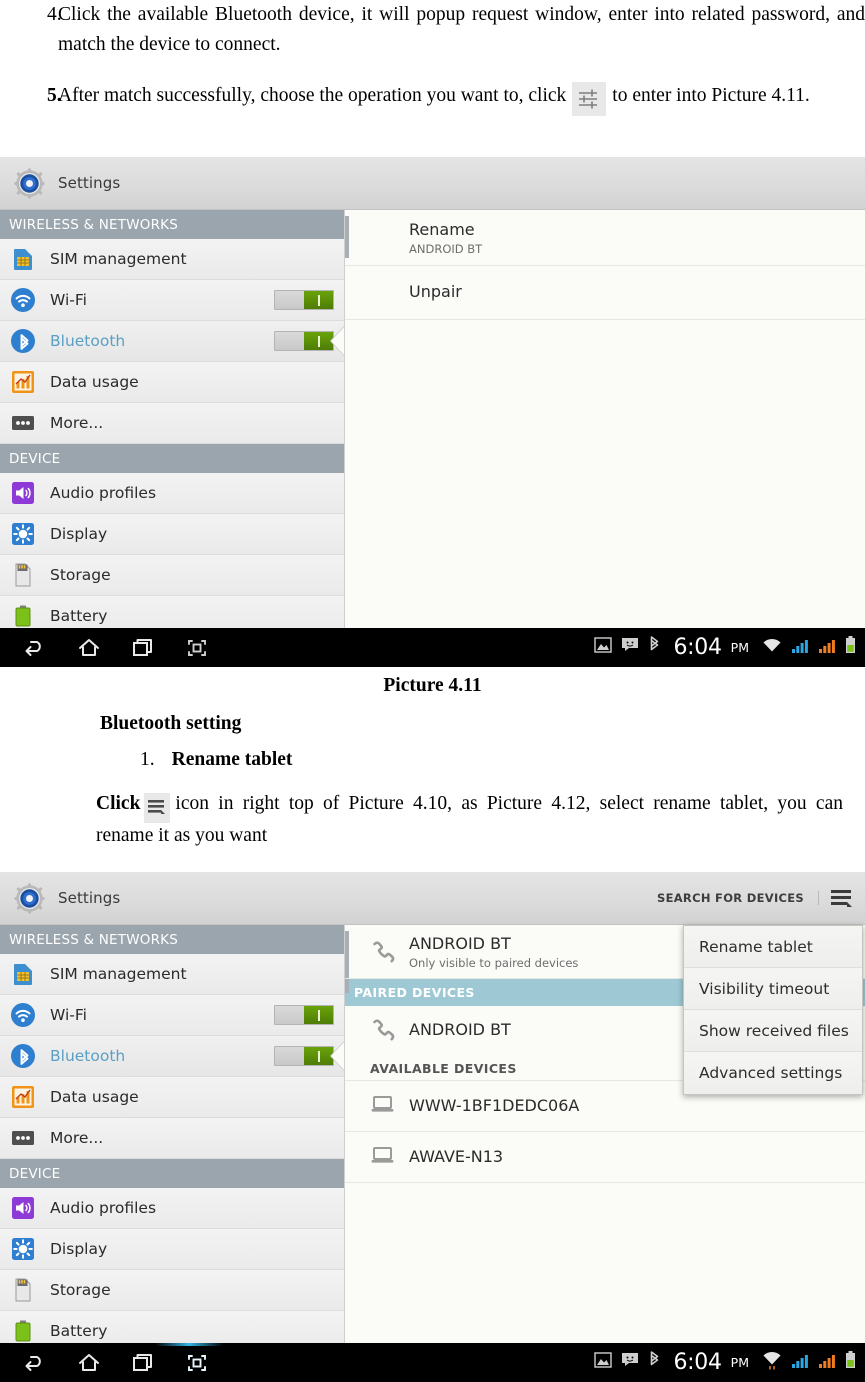 This screenshot has width=865, height=1382. Describe the element at coordinates (697, 1362) in the screenshot. I see `clock-time: 6:04` at that location.